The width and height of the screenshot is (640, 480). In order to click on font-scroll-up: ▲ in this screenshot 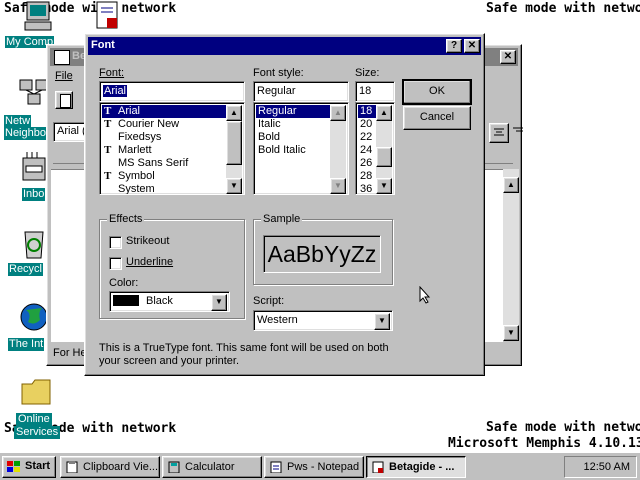, I will do `click(234, 113)`.